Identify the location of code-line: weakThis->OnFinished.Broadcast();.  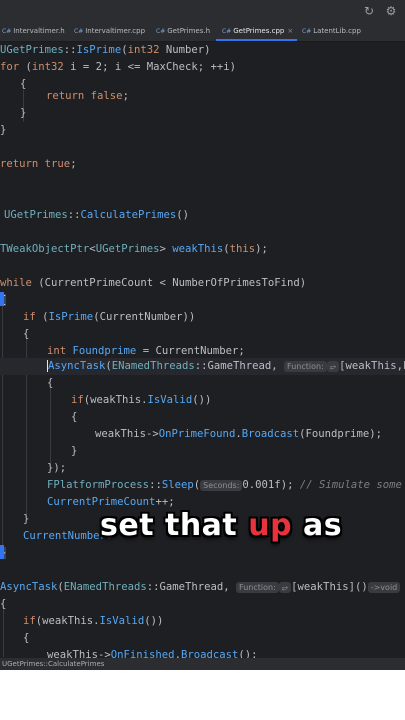
(152, 653).